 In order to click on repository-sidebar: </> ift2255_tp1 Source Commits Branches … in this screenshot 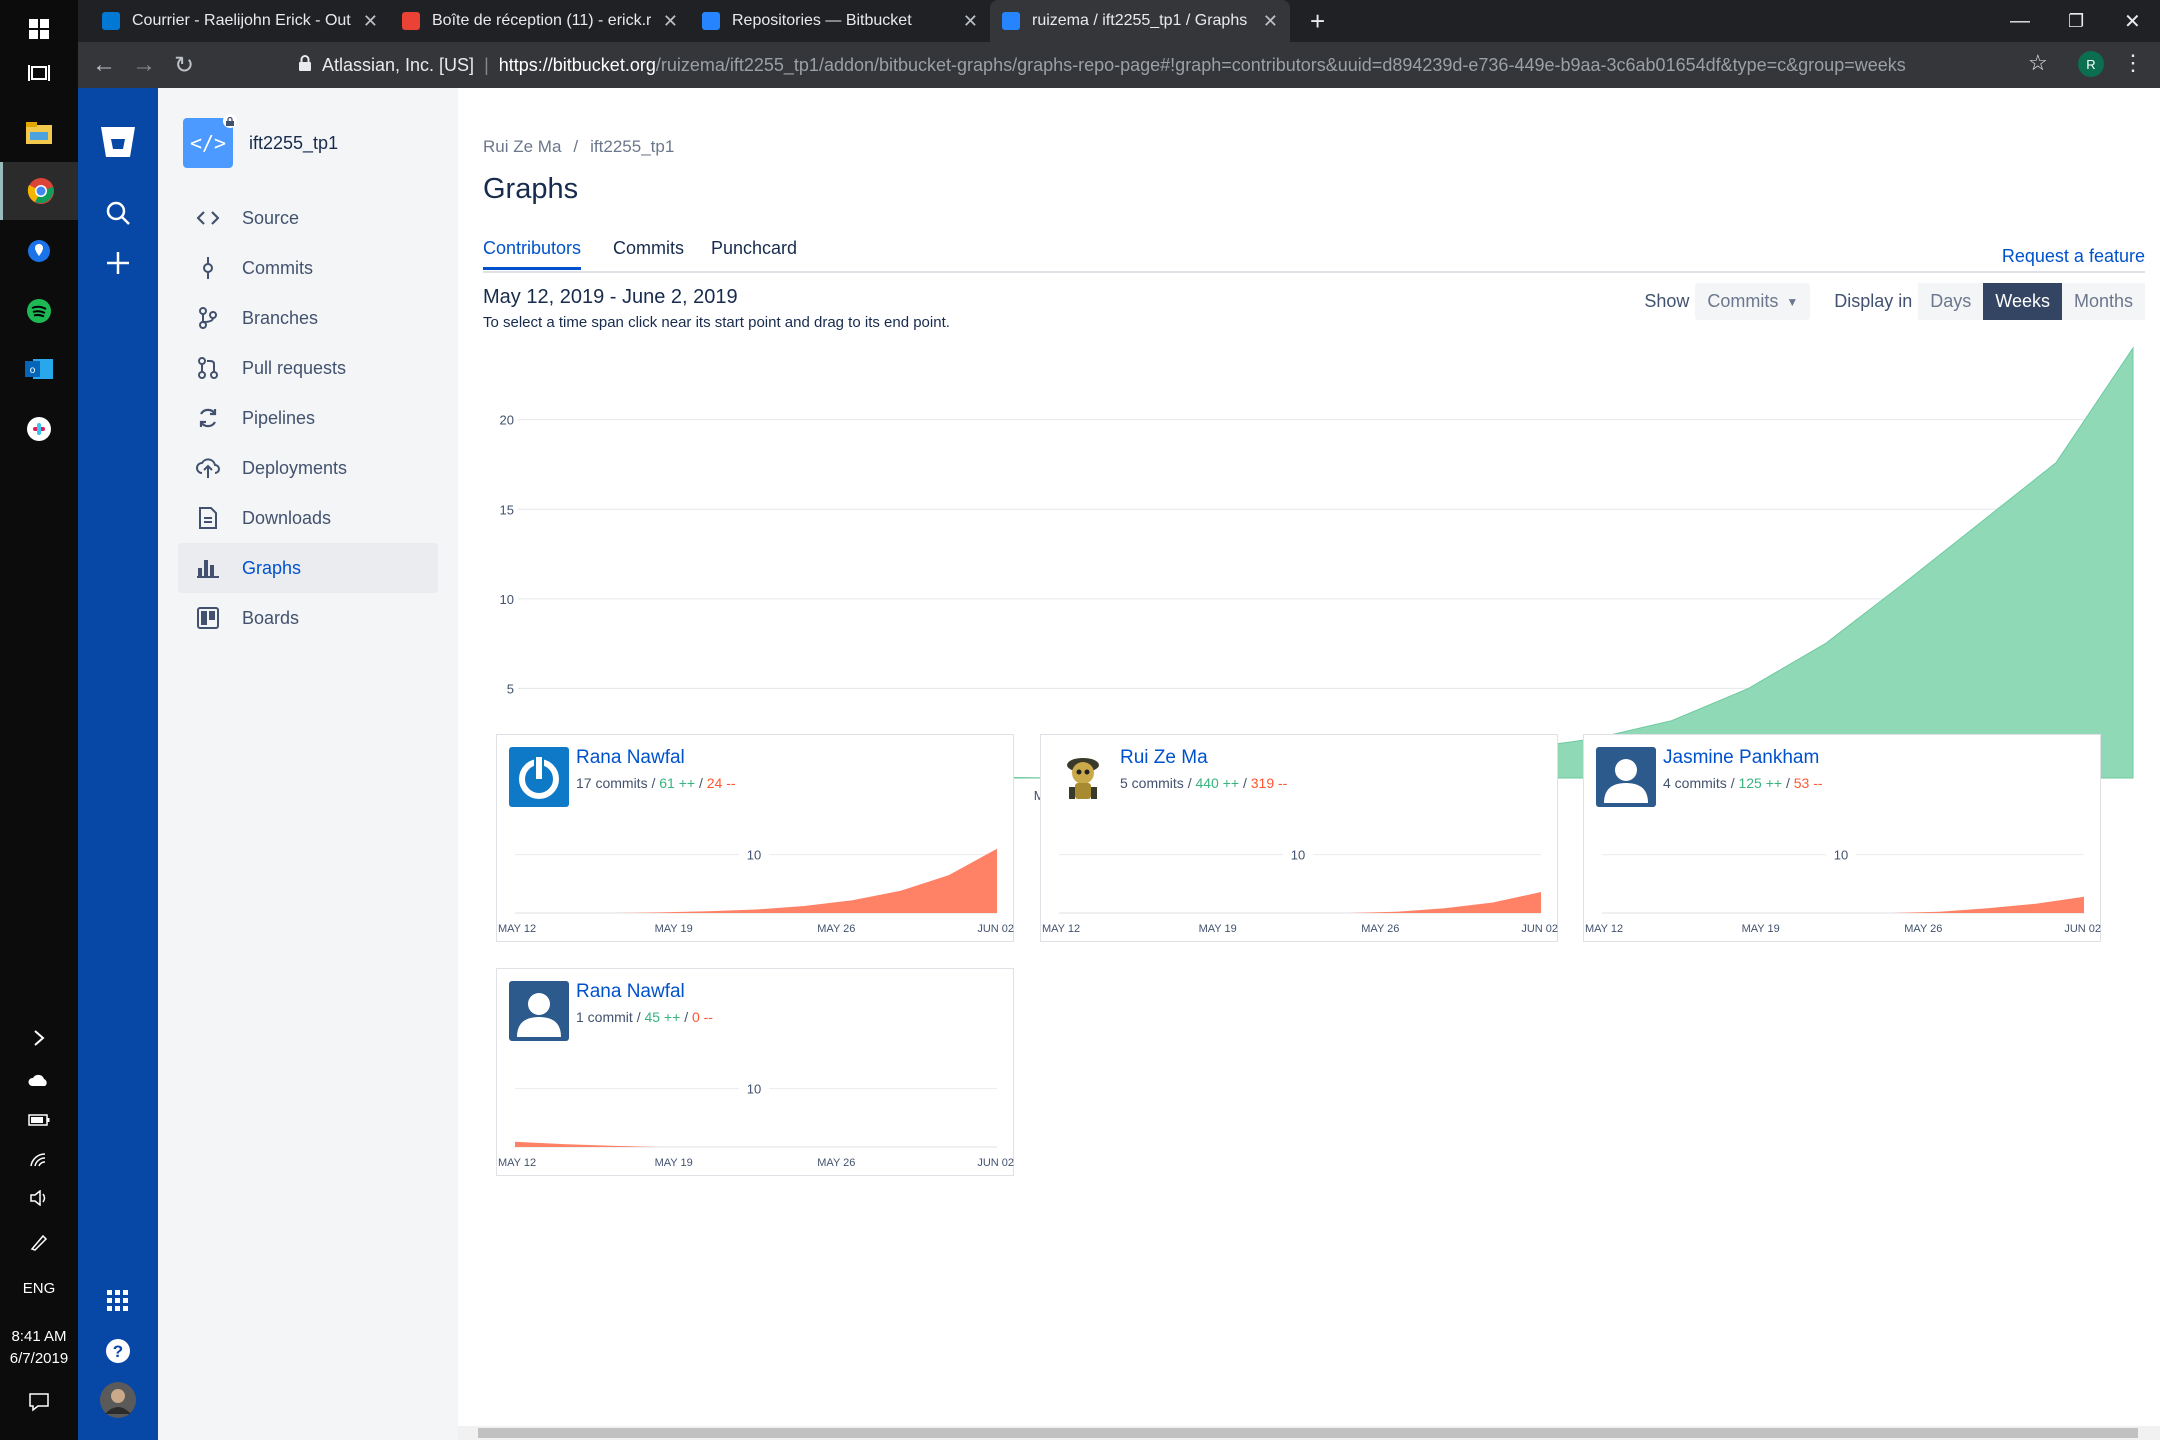, I will do `click(308, 764)`.